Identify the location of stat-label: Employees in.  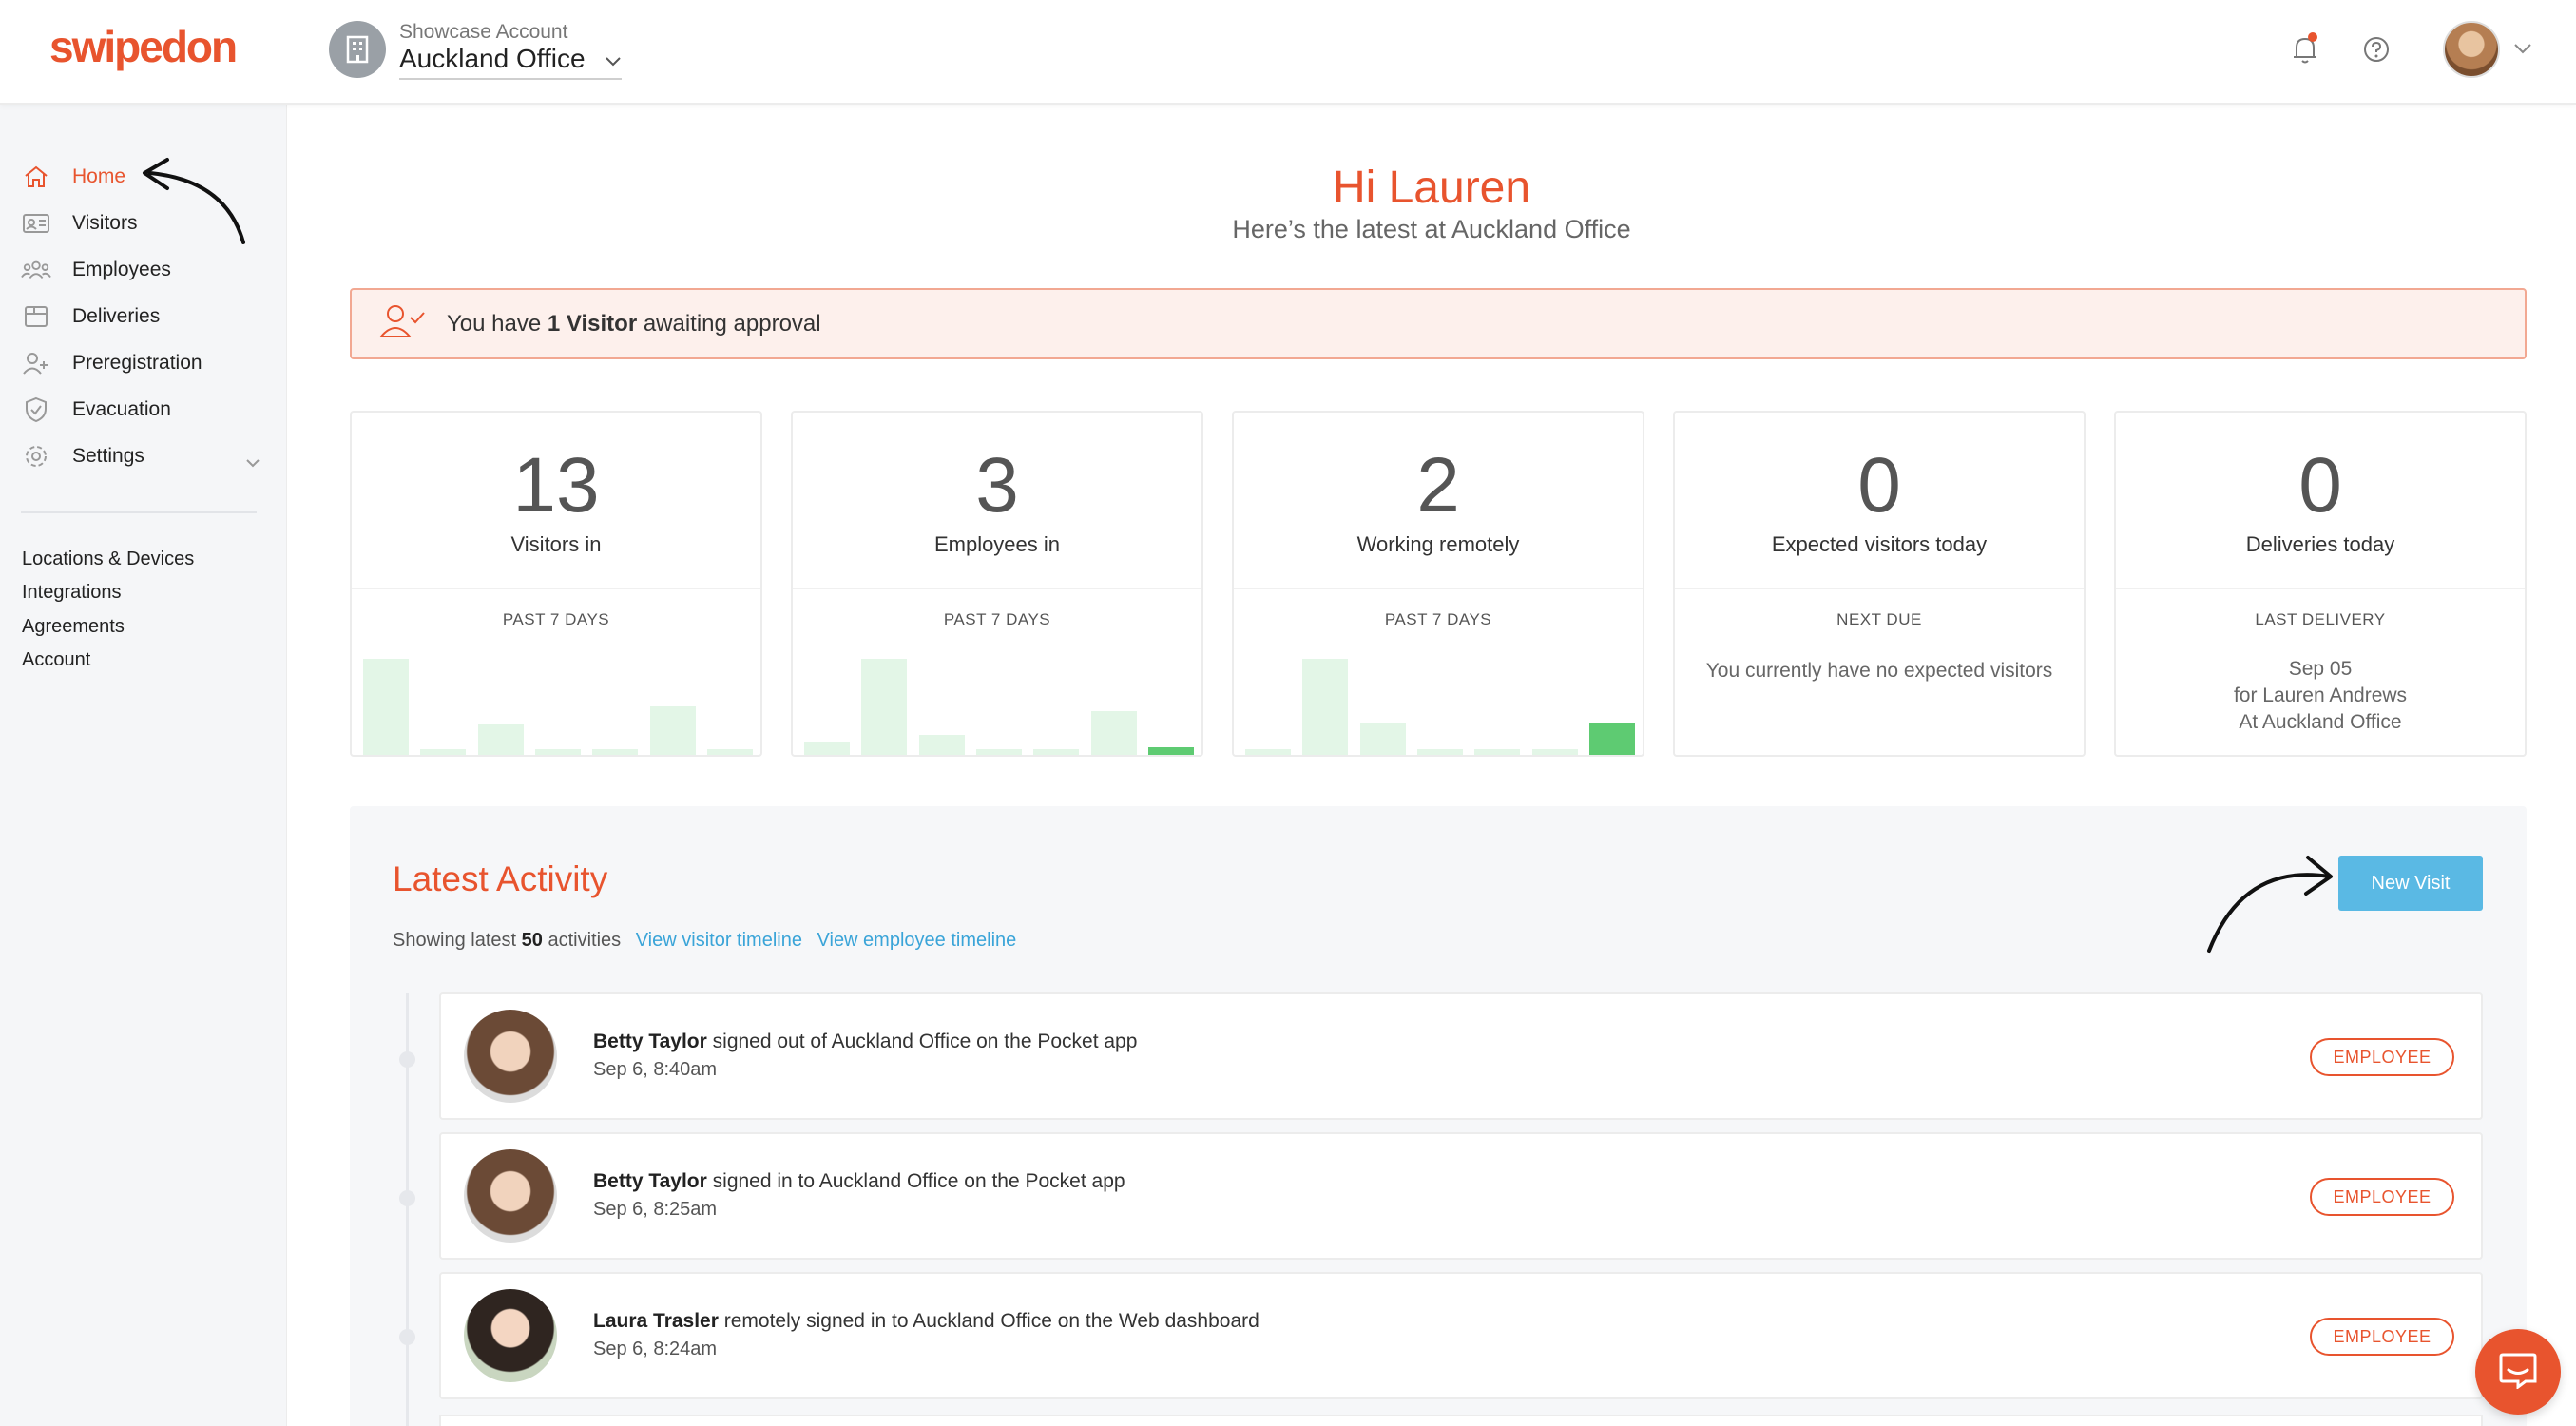
(997, 544).